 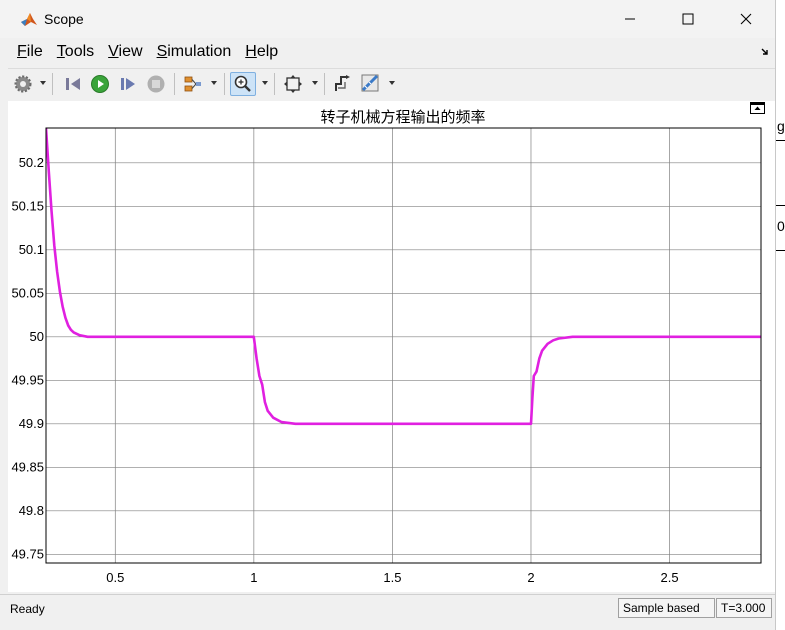 I want to click on y-tick-label: 50.1, so click(x=31, y=249).